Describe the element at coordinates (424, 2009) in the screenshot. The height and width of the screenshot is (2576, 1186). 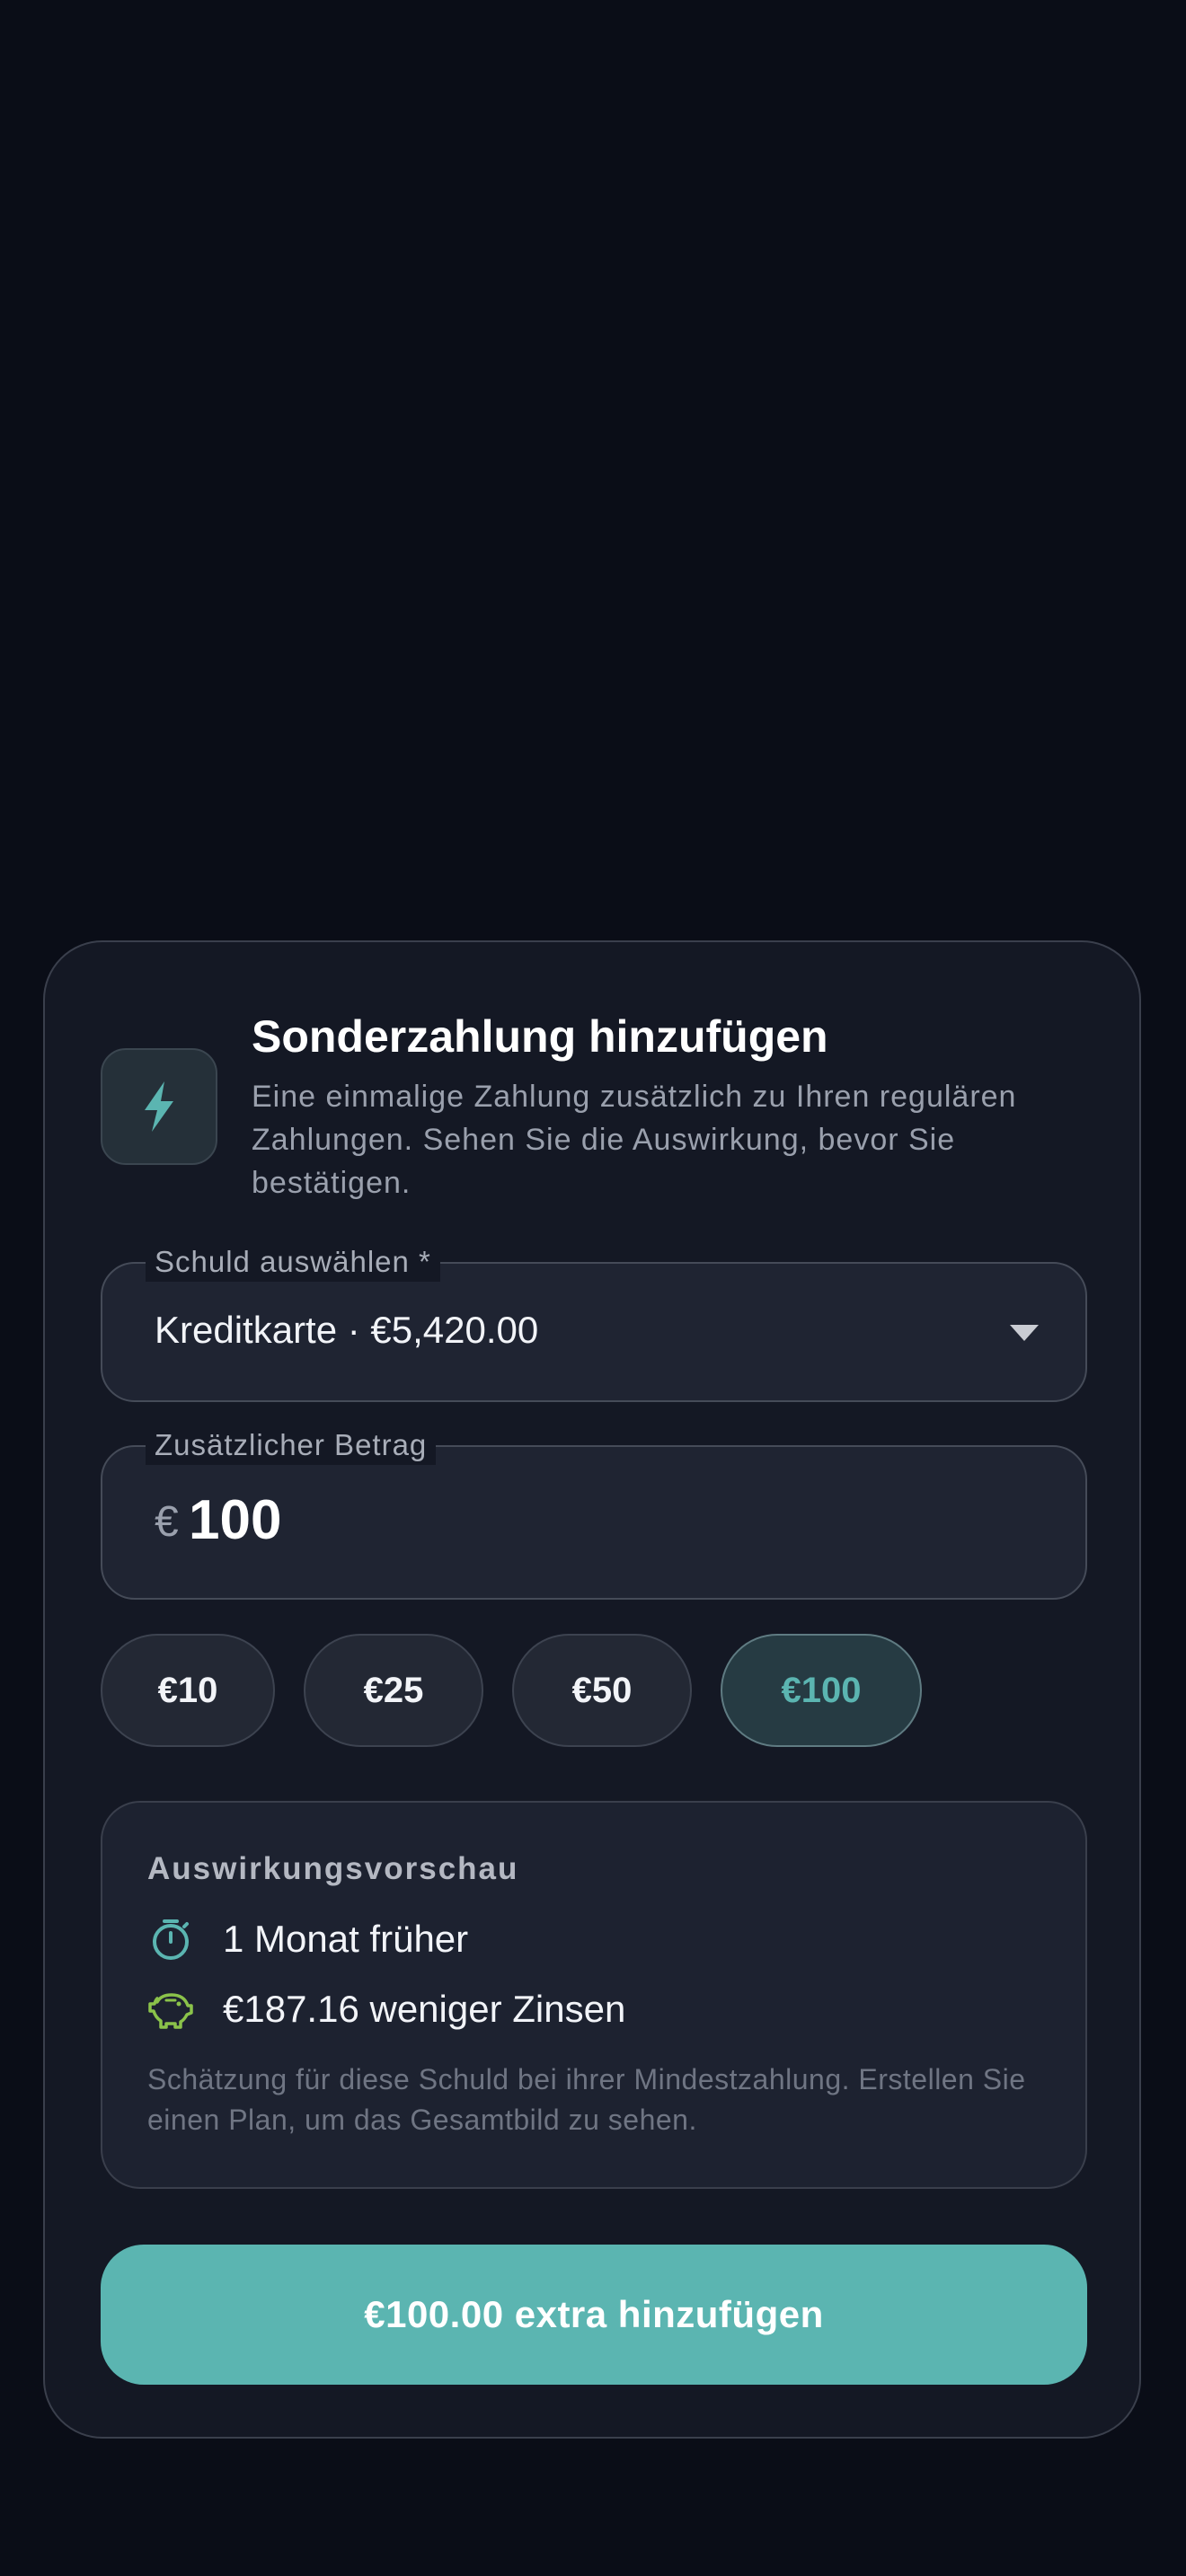
I see `impact-interest-saved: €187.16 weniger Zinsen` at that location.